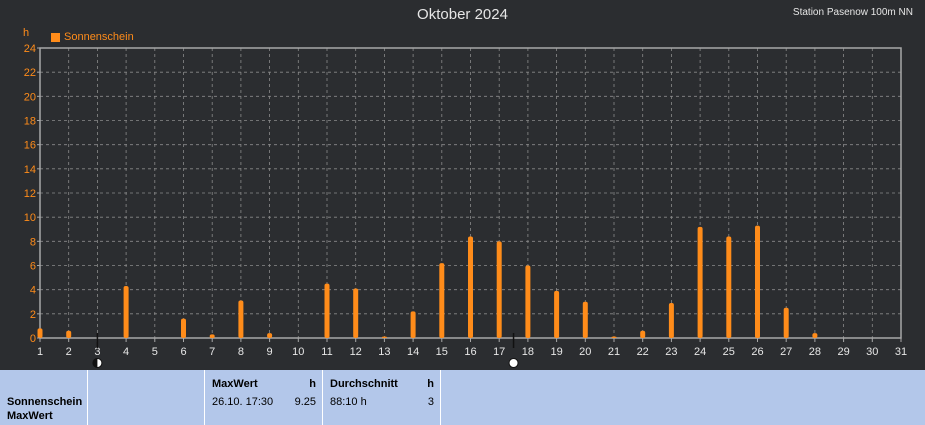  I want to click on y-tick-label: 12, so click(30, 194).